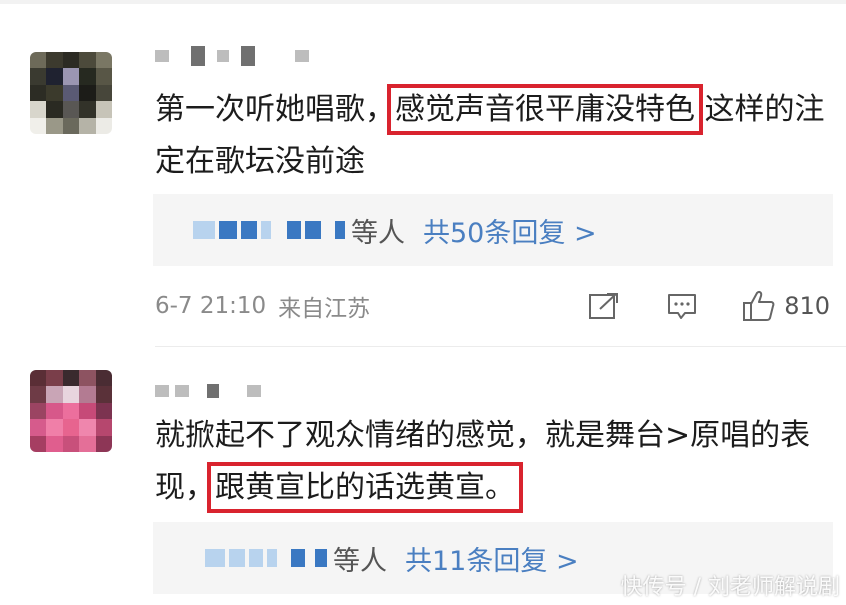 The image size is (846, 605). I want to click on reply-preview: 等人 共50条回复 >, so click(493, 230).